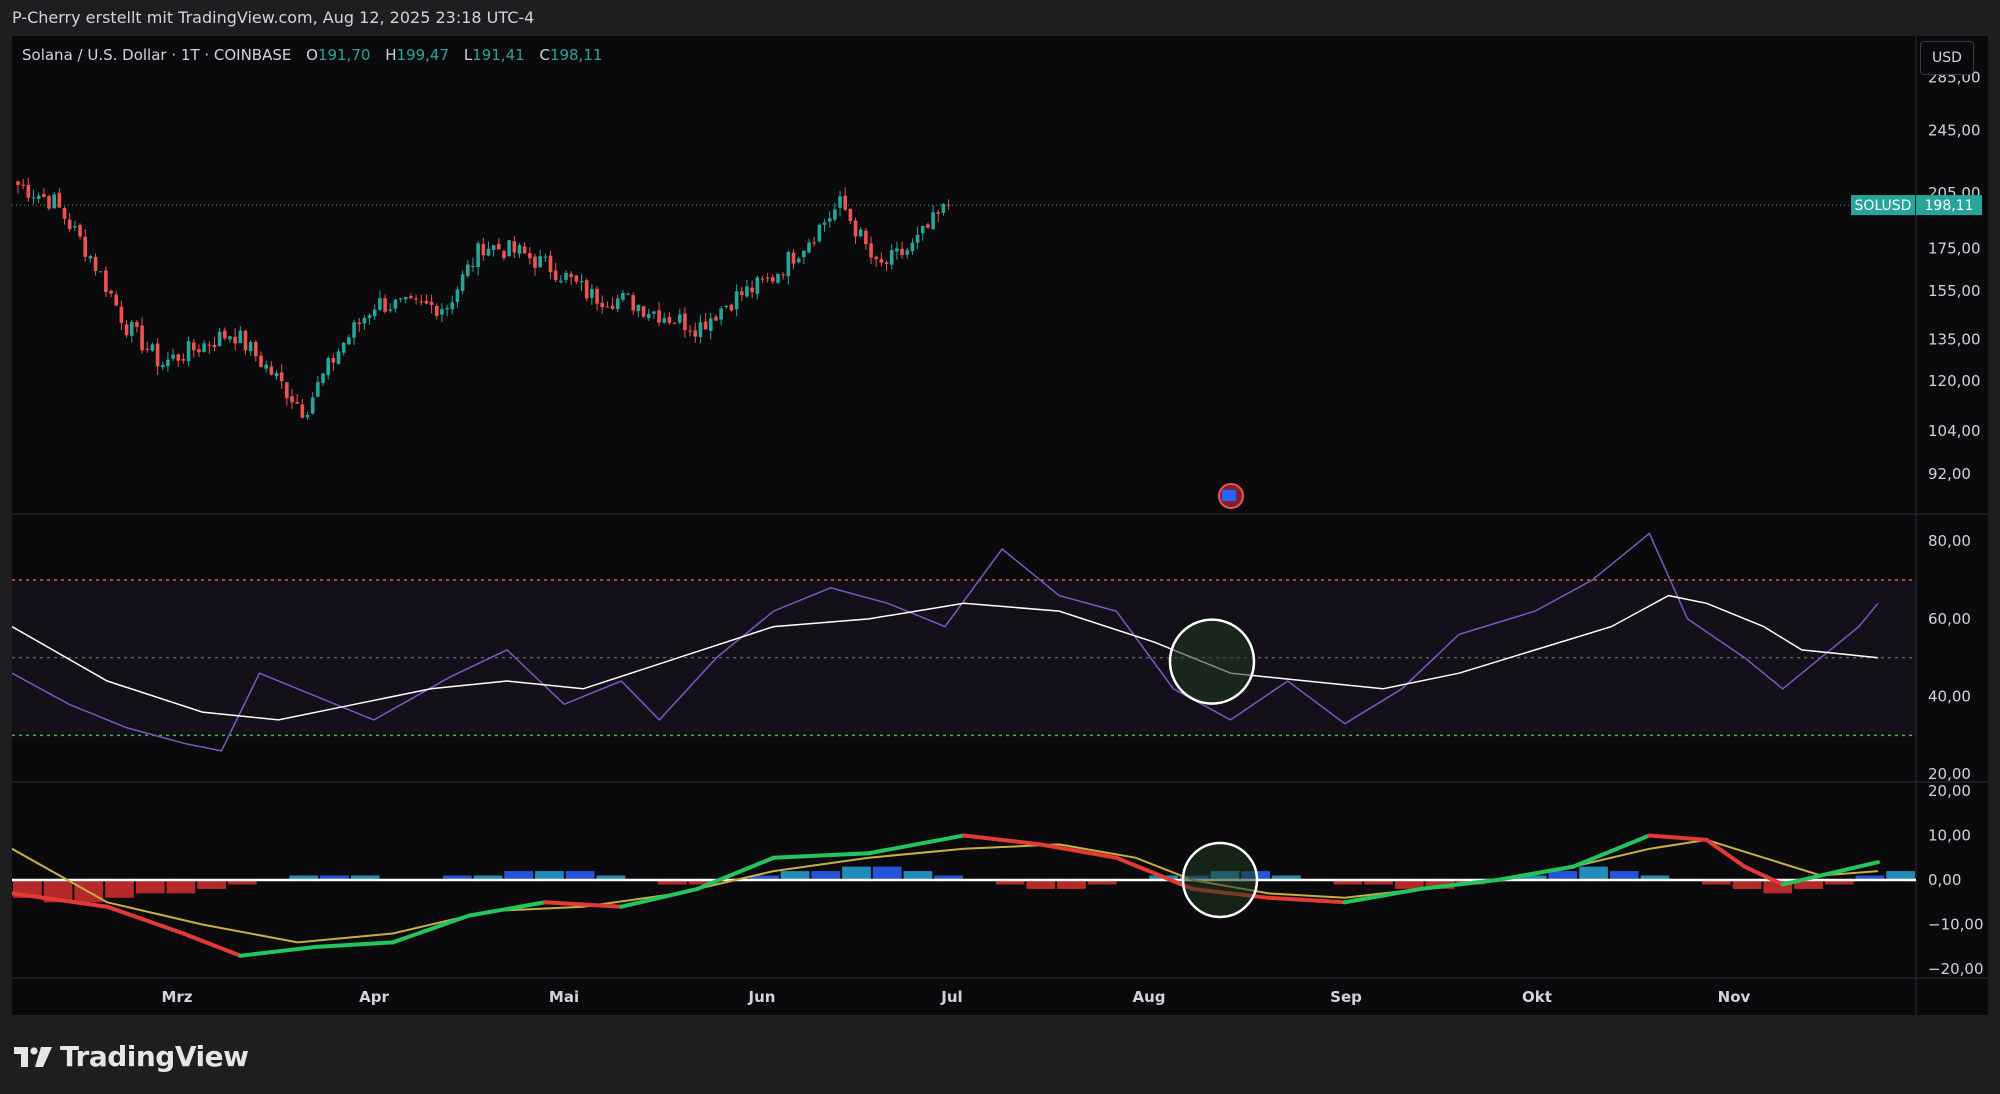  I want to click on price-axis-label: 155,00, so click(1954, 291).